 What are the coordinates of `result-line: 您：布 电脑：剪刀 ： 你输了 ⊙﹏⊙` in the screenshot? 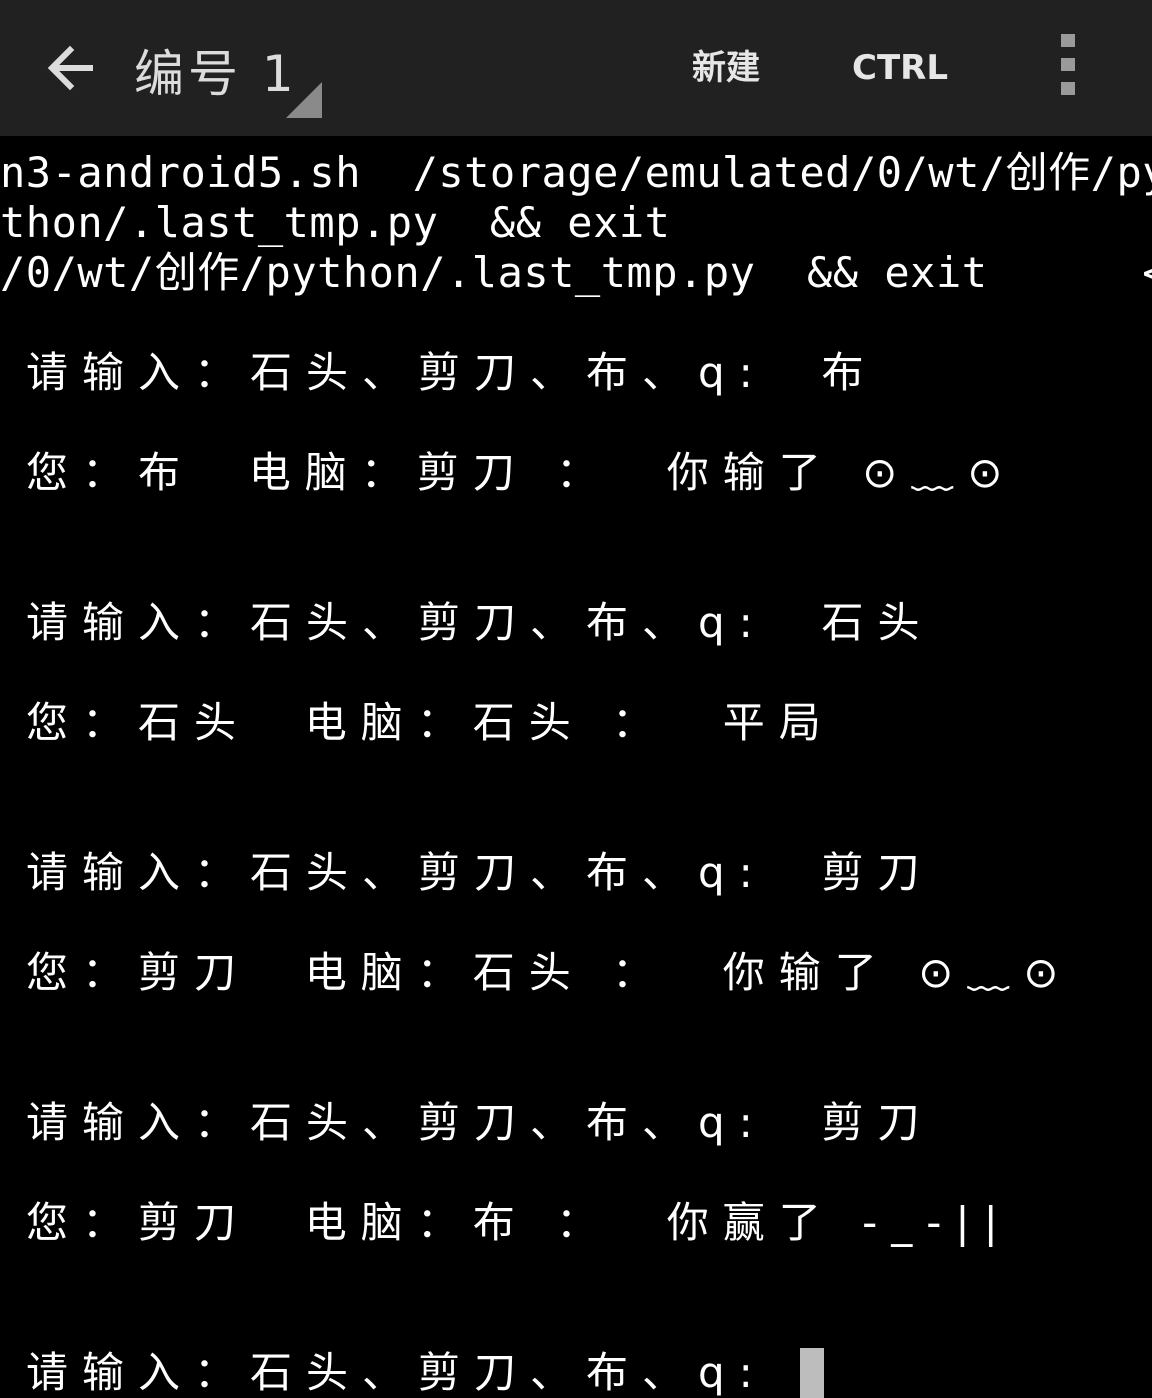 It's located at (521, 472).